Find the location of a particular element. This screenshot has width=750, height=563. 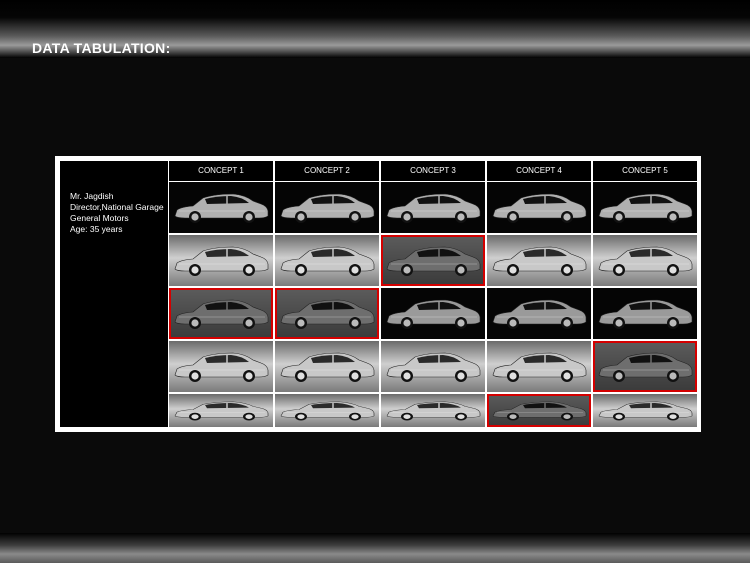

slide-title: DATA TABULATION: is located at coordinates (101, 48).